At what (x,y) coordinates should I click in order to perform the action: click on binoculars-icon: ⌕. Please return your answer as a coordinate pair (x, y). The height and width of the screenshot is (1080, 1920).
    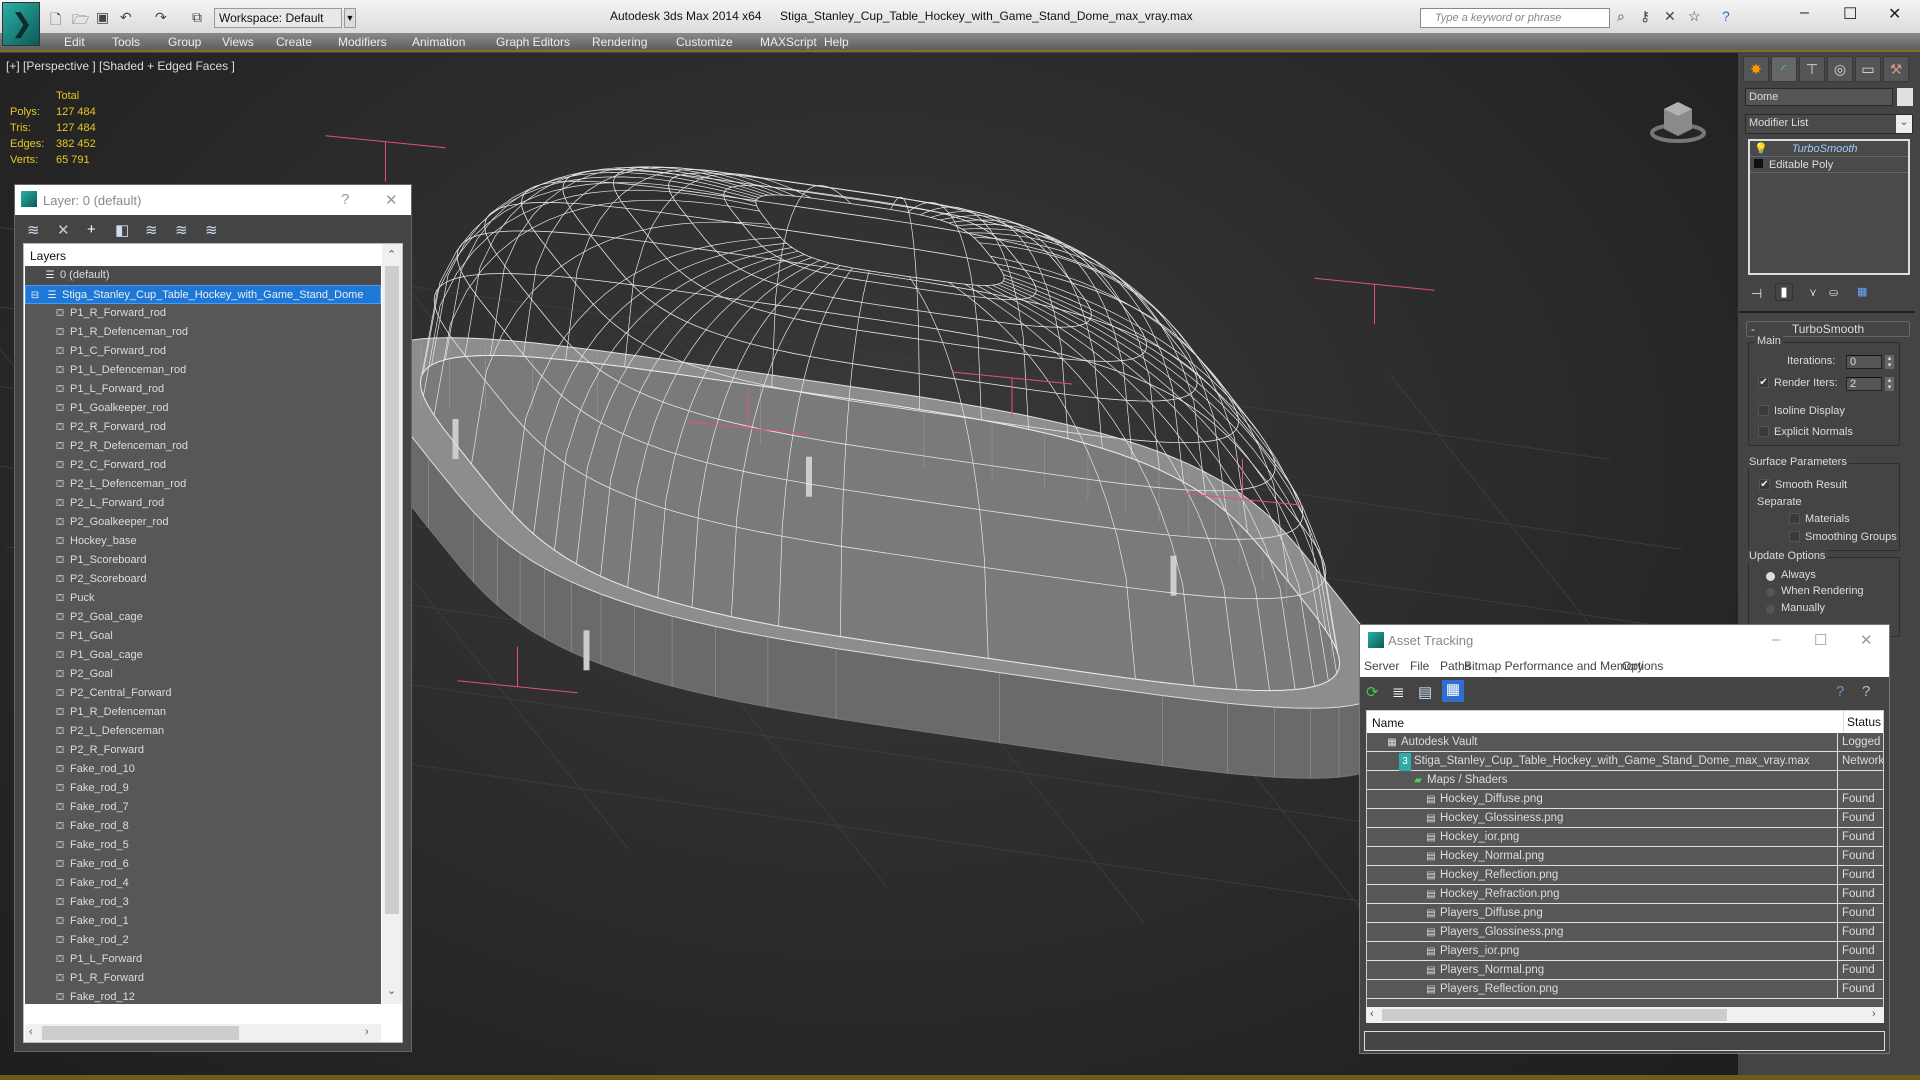
    Looking at the image, I should click on (1621, 16).